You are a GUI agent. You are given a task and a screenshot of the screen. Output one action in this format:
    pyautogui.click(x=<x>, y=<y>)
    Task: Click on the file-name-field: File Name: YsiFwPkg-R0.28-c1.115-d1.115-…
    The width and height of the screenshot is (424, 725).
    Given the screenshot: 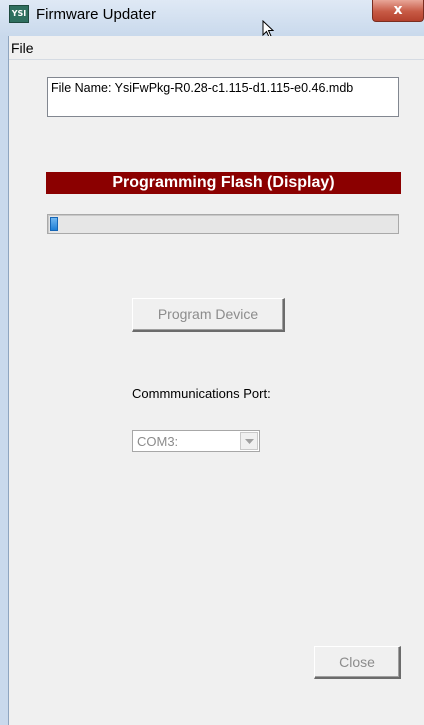 What is the action you would take?
    pyautogui.click(x=223, y=97)
    